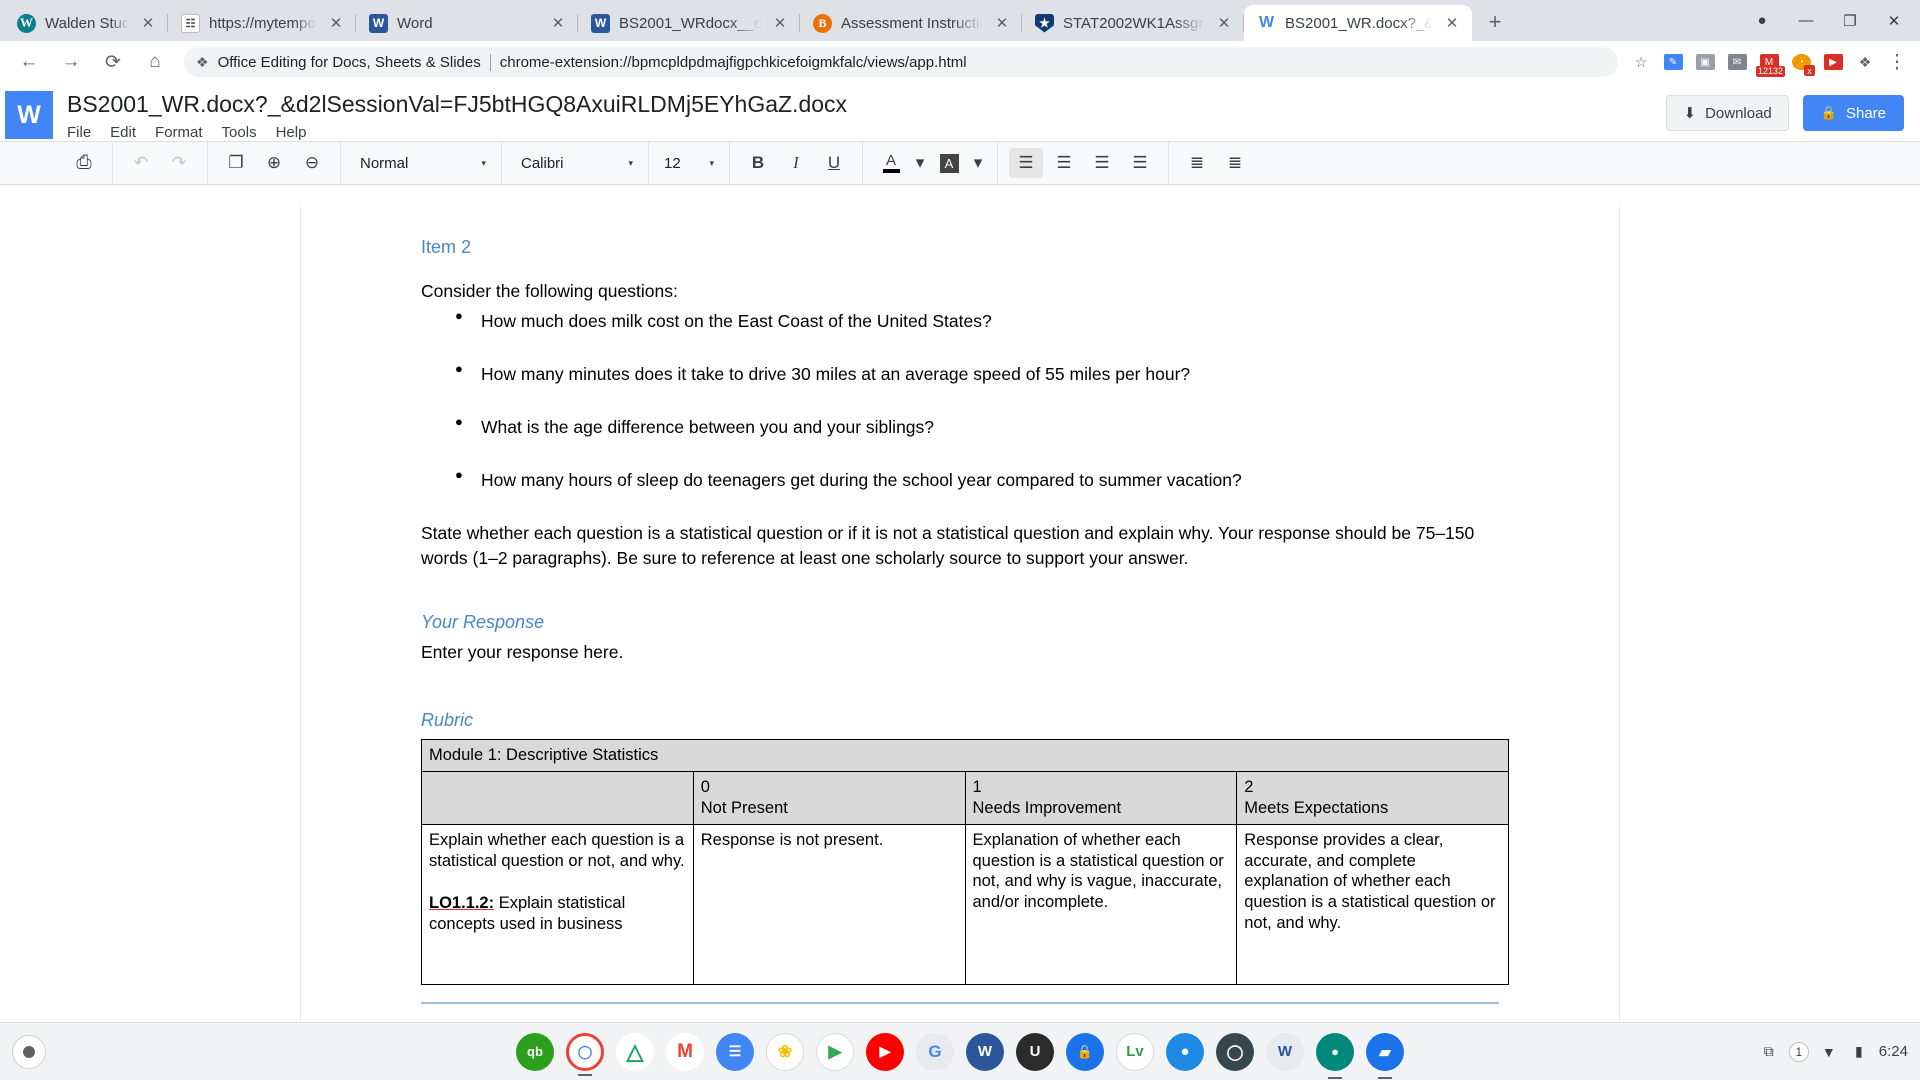 The image size is (1920, 1080). What do you see at coordinates (1801, 62) in the screenshot?
I see `clock-orange-icon: ◔ x` at bounding box center [1801, 62].